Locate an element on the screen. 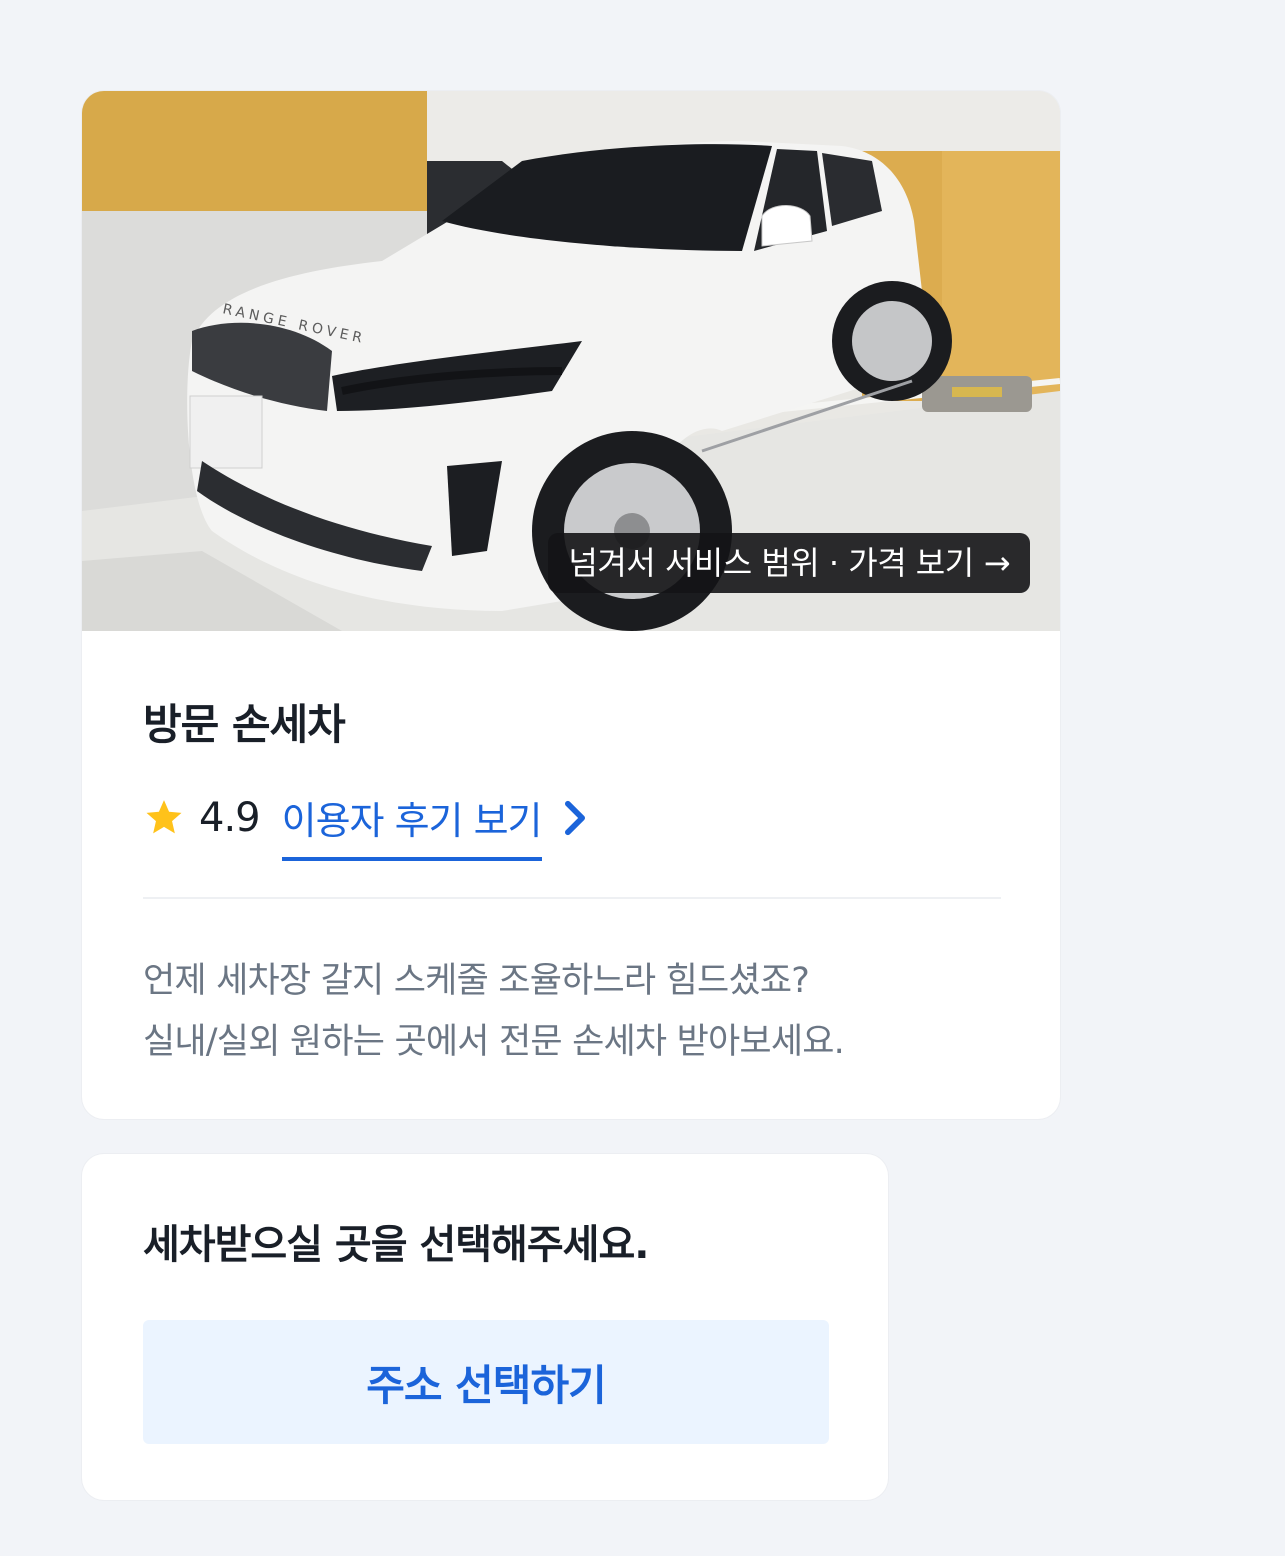 The width and height of the screenshot is (1285, 1556). address-card: 세차받으실 곳을 선택해주세요. 주소 선택하기 is located at coordinates (485, 1327).